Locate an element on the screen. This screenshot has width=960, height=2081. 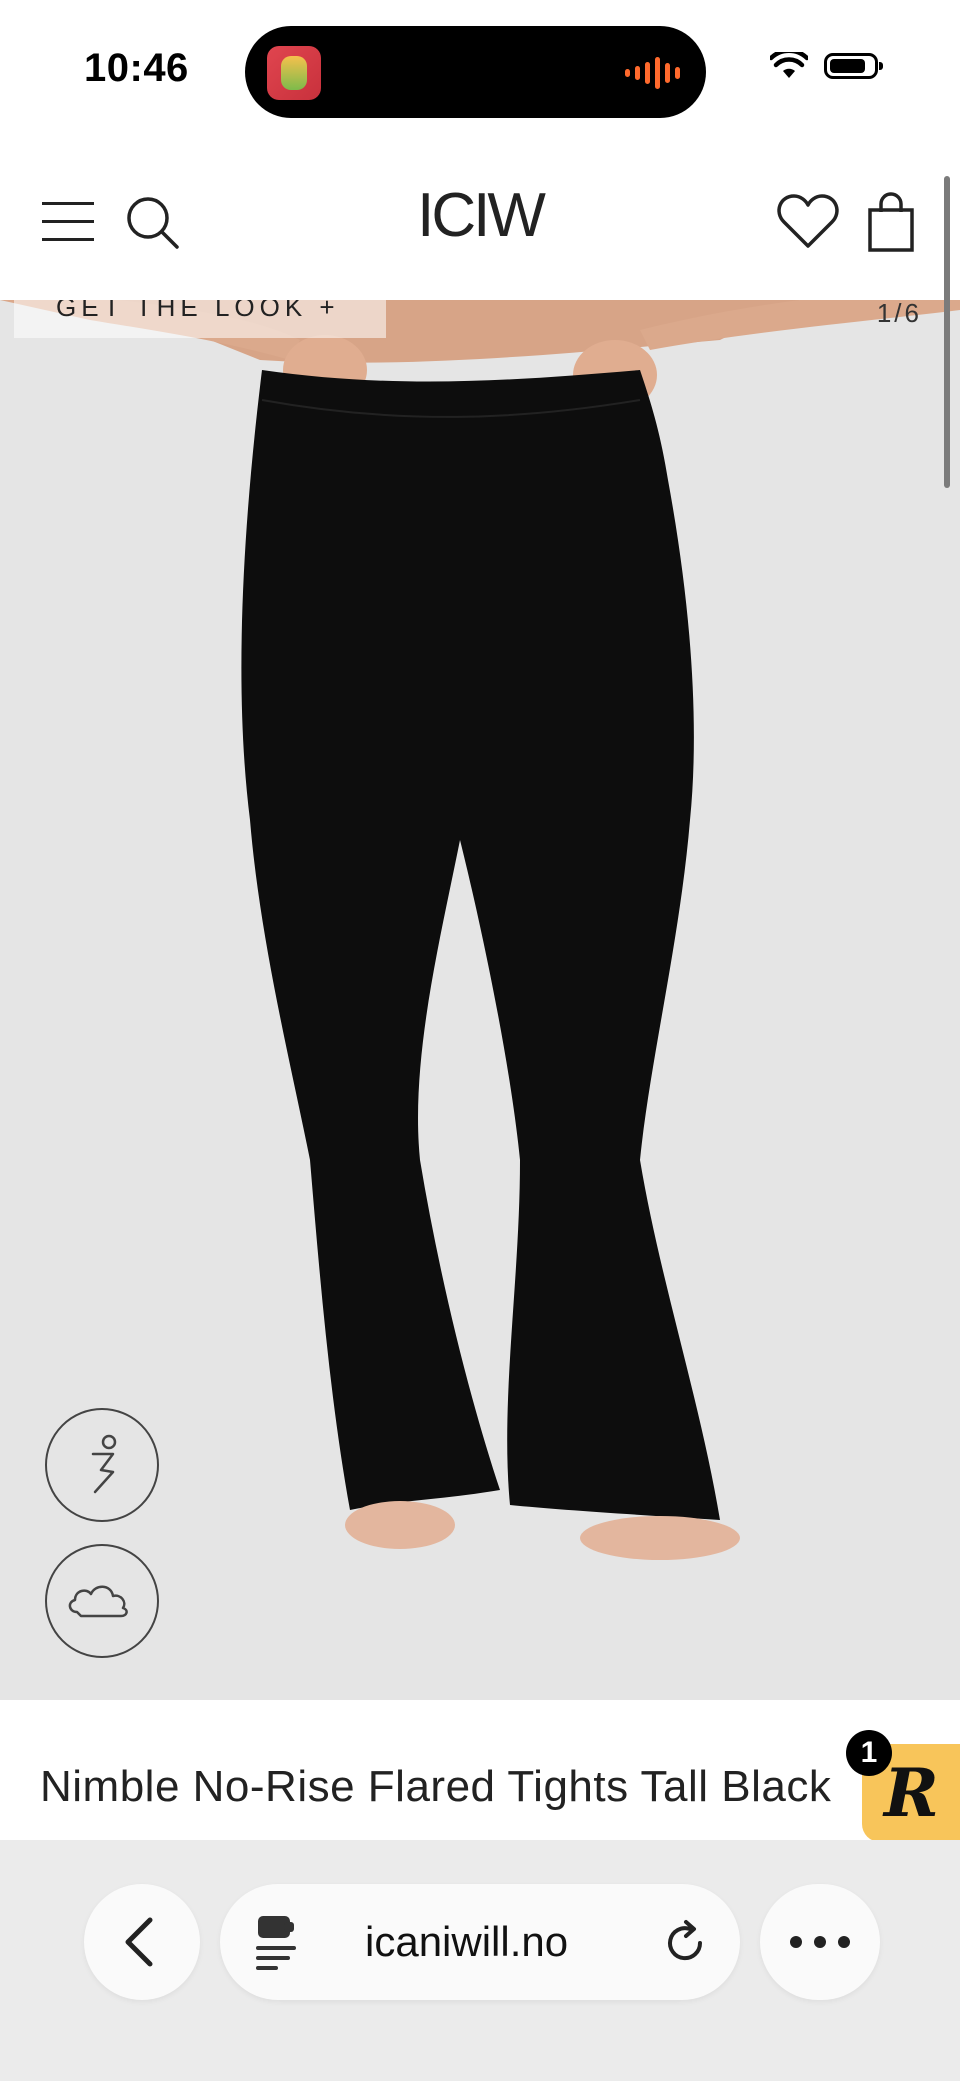
page-scrollbar is located at coordinates (947, 332).